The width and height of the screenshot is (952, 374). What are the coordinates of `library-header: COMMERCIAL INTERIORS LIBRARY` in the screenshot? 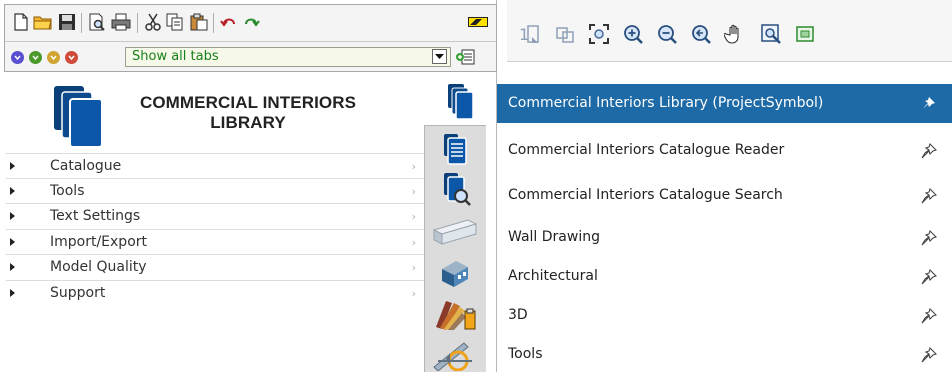 It's located at (216, 116).